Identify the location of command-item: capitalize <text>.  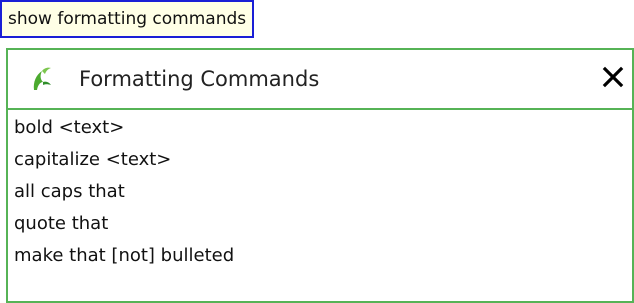
(320, 160).